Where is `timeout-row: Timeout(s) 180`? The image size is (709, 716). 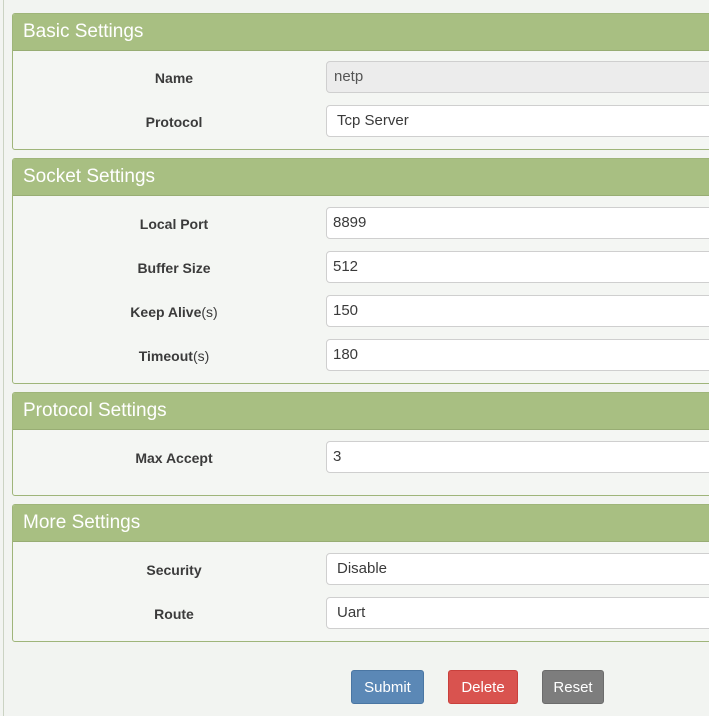 timeout-row: Timeout(s) 180 is located at coordinates (361, 356).